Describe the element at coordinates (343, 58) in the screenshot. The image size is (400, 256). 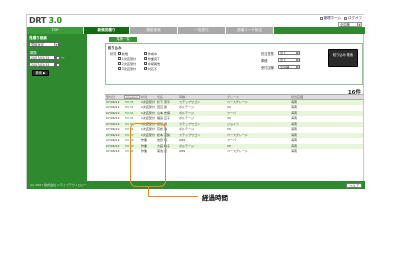
I see `filter-search-button: 絞り込み 検索` at that location.